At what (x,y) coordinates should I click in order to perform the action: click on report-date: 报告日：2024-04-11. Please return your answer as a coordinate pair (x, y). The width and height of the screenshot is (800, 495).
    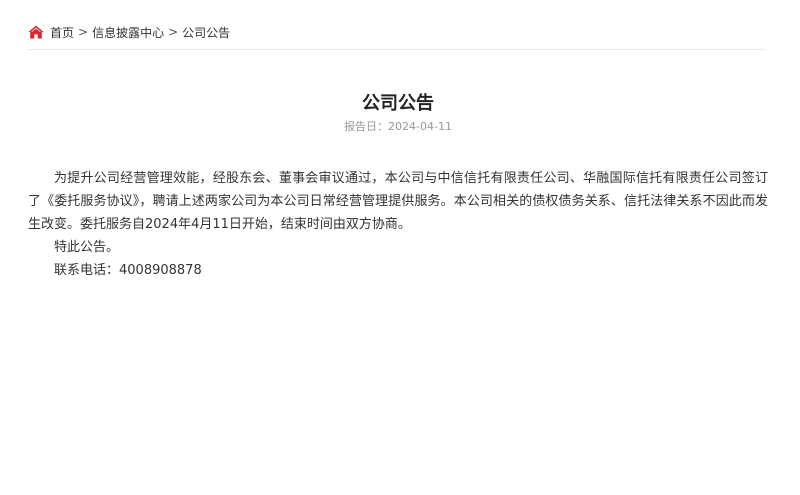
    Looking at the image, I should click on (398, 126).